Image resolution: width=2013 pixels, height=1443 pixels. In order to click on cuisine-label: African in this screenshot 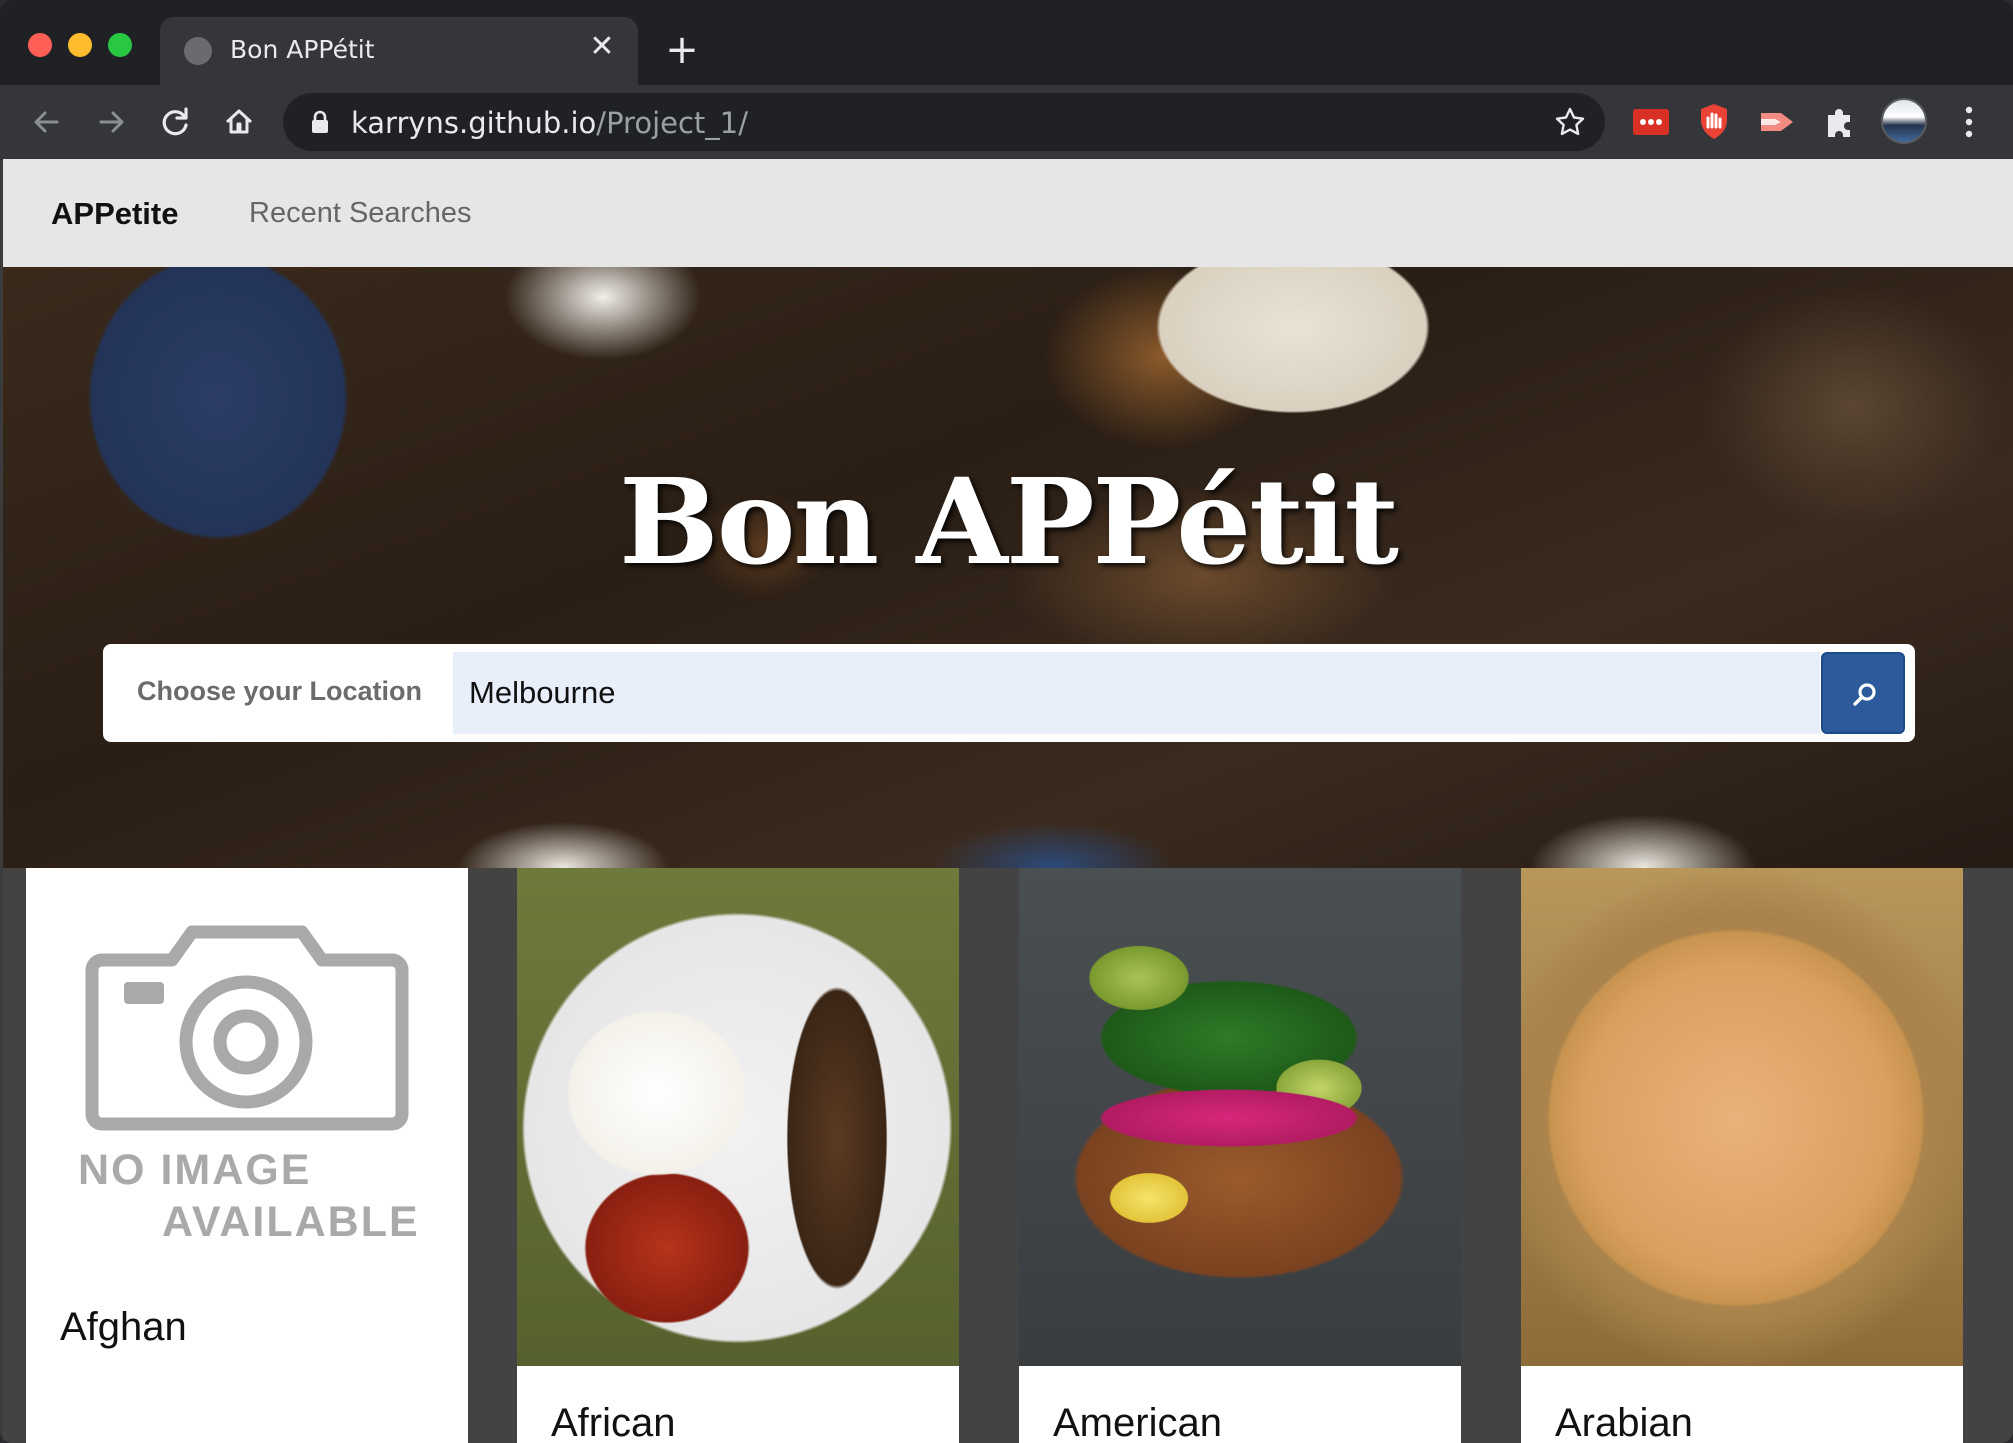, I will do `click(613, 1422)`.